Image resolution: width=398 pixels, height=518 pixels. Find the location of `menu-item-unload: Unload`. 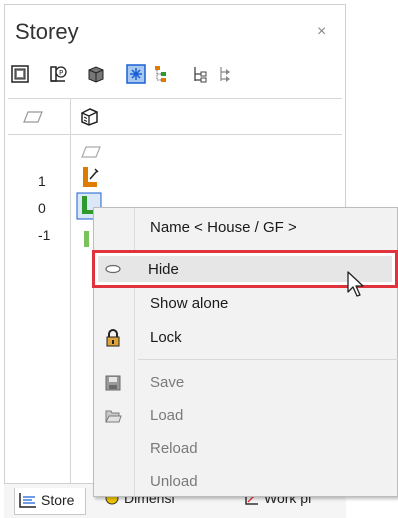

menu-item-unload: Unload is located at coordinates (246, 482).